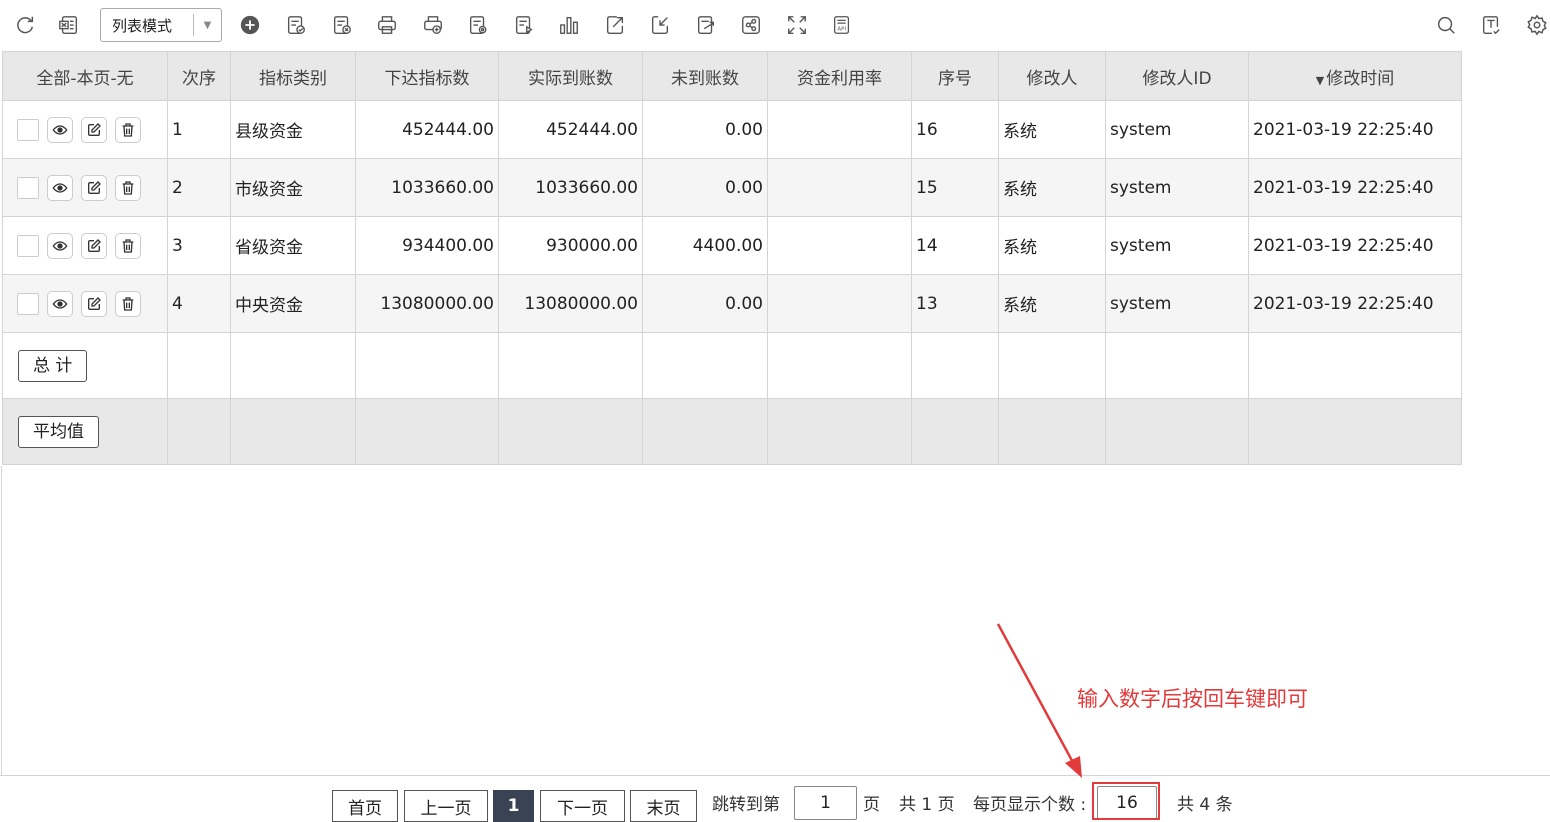 This screenshot has width=1550, height=822. Describe the element at coordinates (199, 76) in the screenshot. I see `header-order: 次序` at that location.